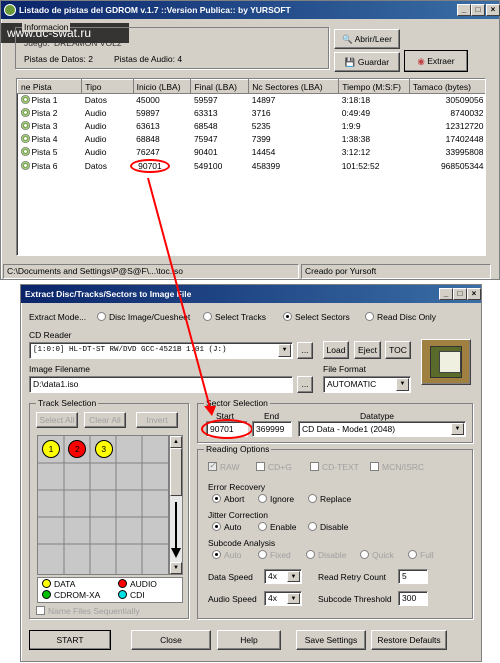 This screenshot has height=663, width=500. What do you see at coordinates (176, 568) in the screenshot?
I see `scroll-down-arrow-icon: ▼` at bounding box center [176, 568].